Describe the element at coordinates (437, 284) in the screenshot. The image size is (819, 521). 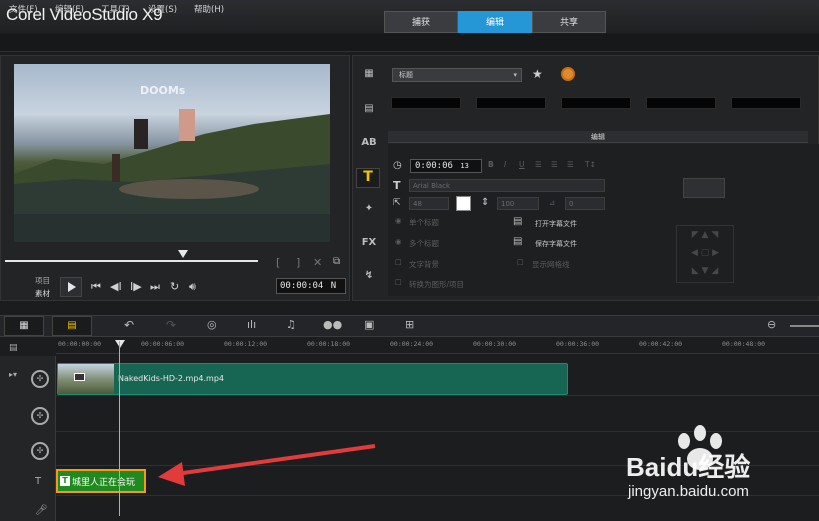
I see `convert-label: 转换为图形/项目` at that location.